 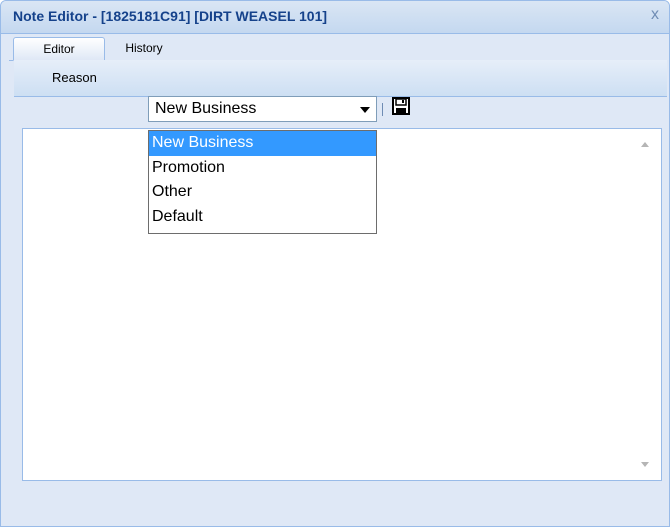 What do you see at coordinates (365, 110) in the screenshot?
I see `chevron-down-icon` at bounding box center [365, 110].